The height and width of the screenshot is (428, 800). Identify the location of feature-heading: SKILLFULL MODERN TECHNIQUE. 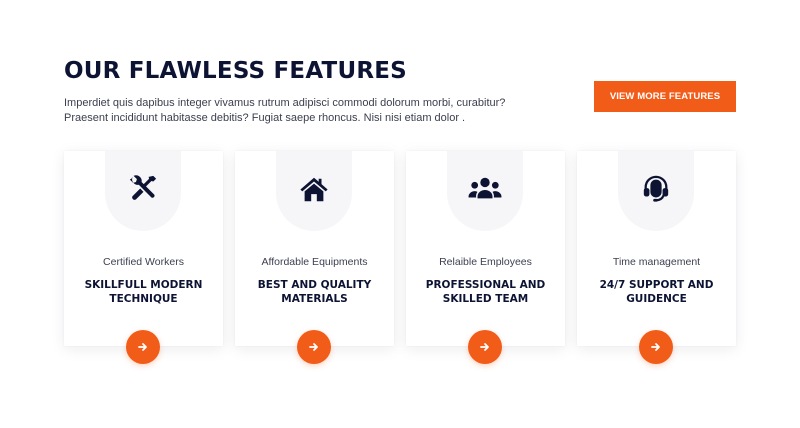
(143, 292).